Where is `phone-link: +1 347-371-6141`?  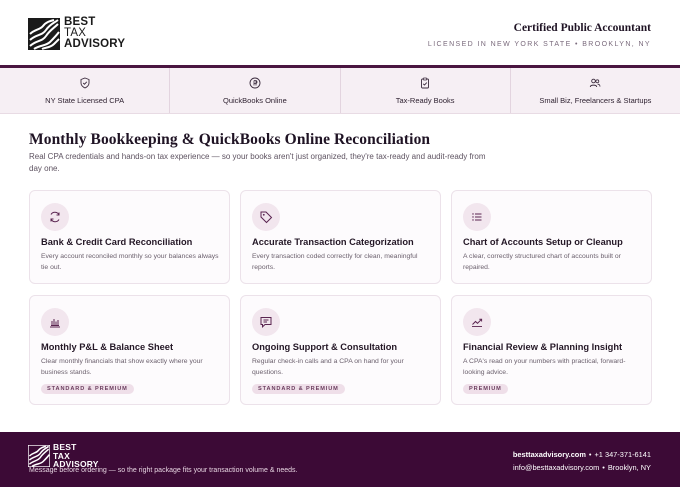
phone-link: +1 347-371-6141 is located at coordinates (622, 454).